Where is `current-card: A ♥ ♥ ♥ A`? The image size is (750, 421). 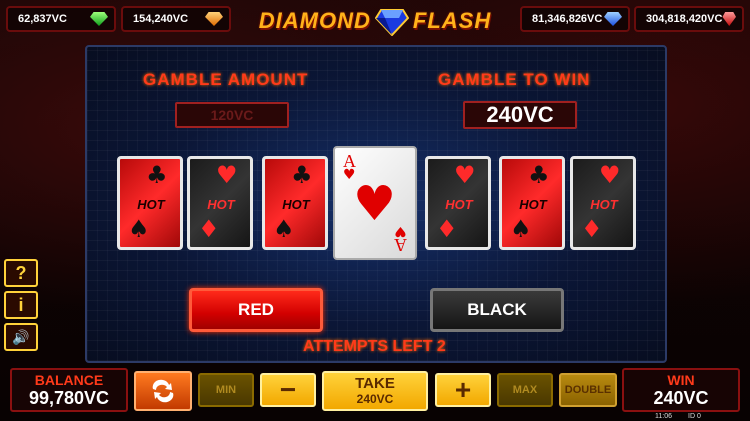 current-card: A ♥ ♥ ♥ A is located at coordinates (375, 203).